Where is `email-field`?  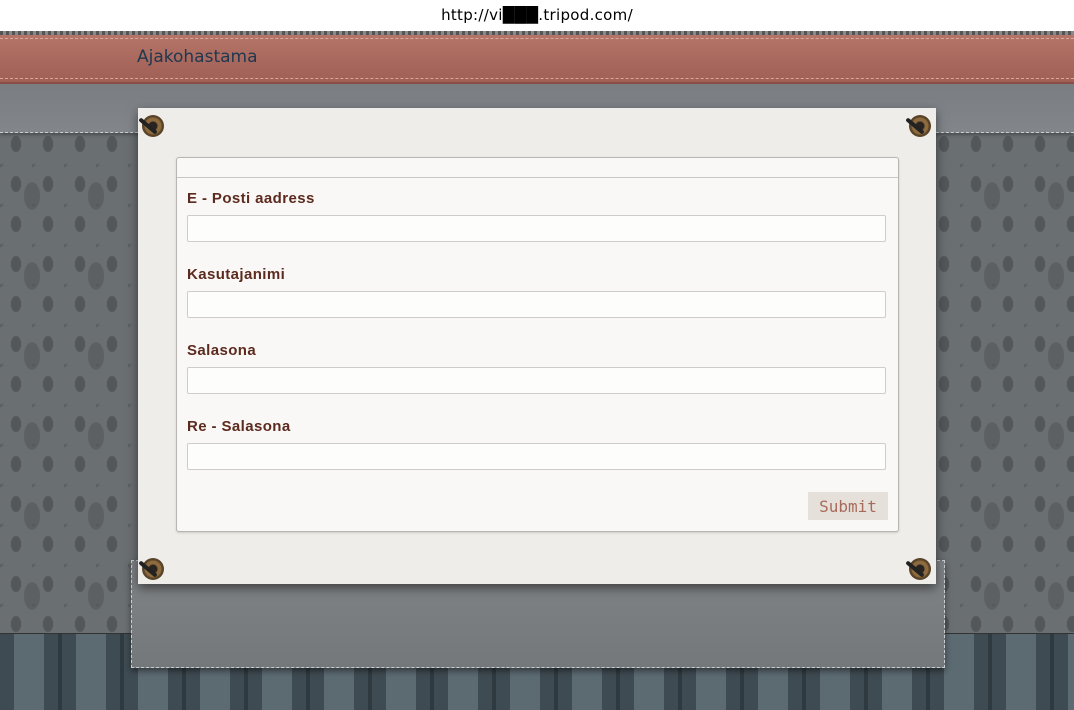 email-field is located at coordinates (536, 228).